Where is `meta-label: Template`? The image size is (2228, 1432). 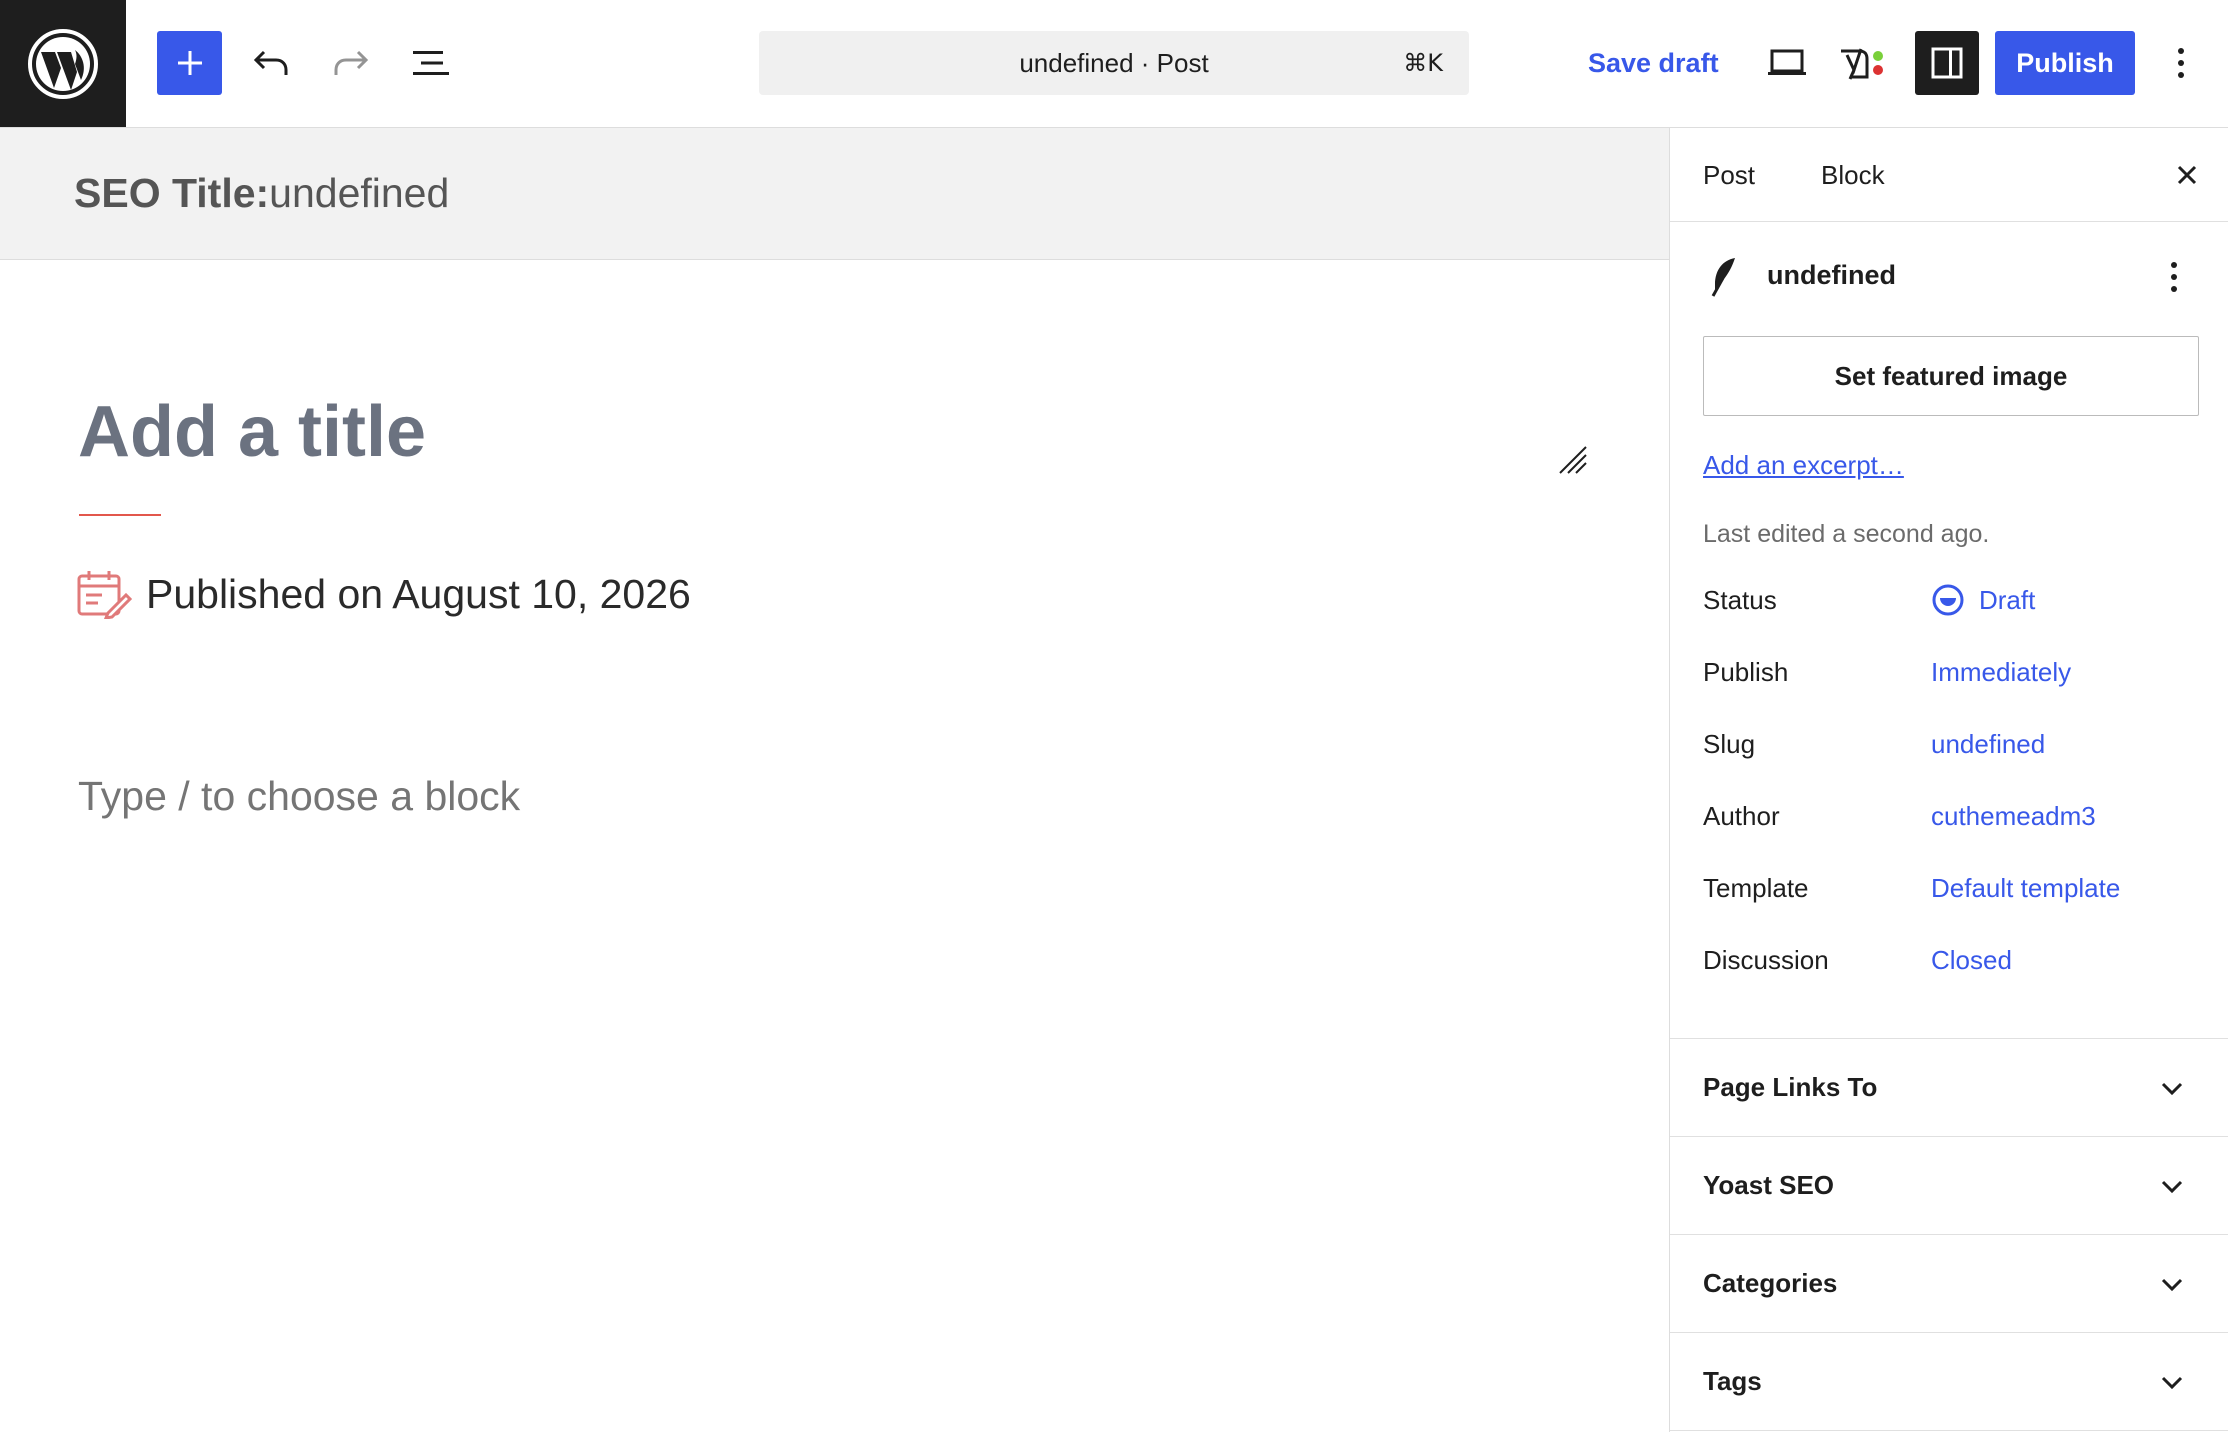
meta-label: Template is located at coordinates (1756, 887).